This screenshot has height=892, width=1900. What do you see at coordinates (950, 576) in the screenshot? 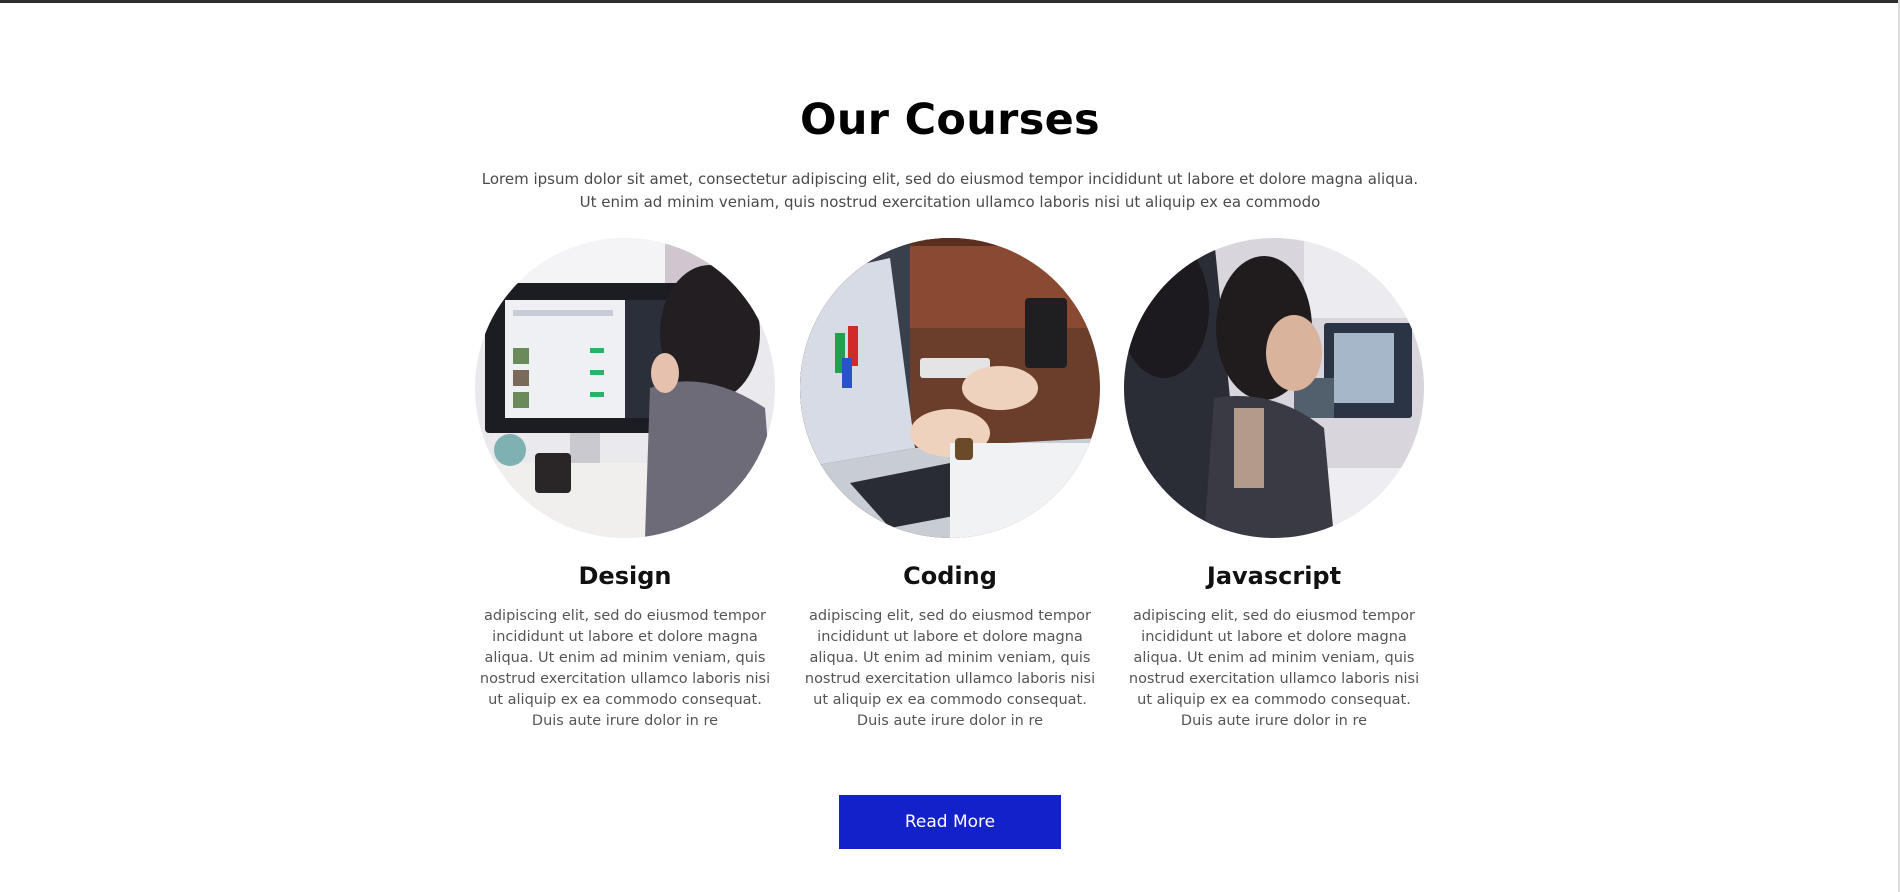
I see `course-title: Coding` at bounding box center [950, 576].